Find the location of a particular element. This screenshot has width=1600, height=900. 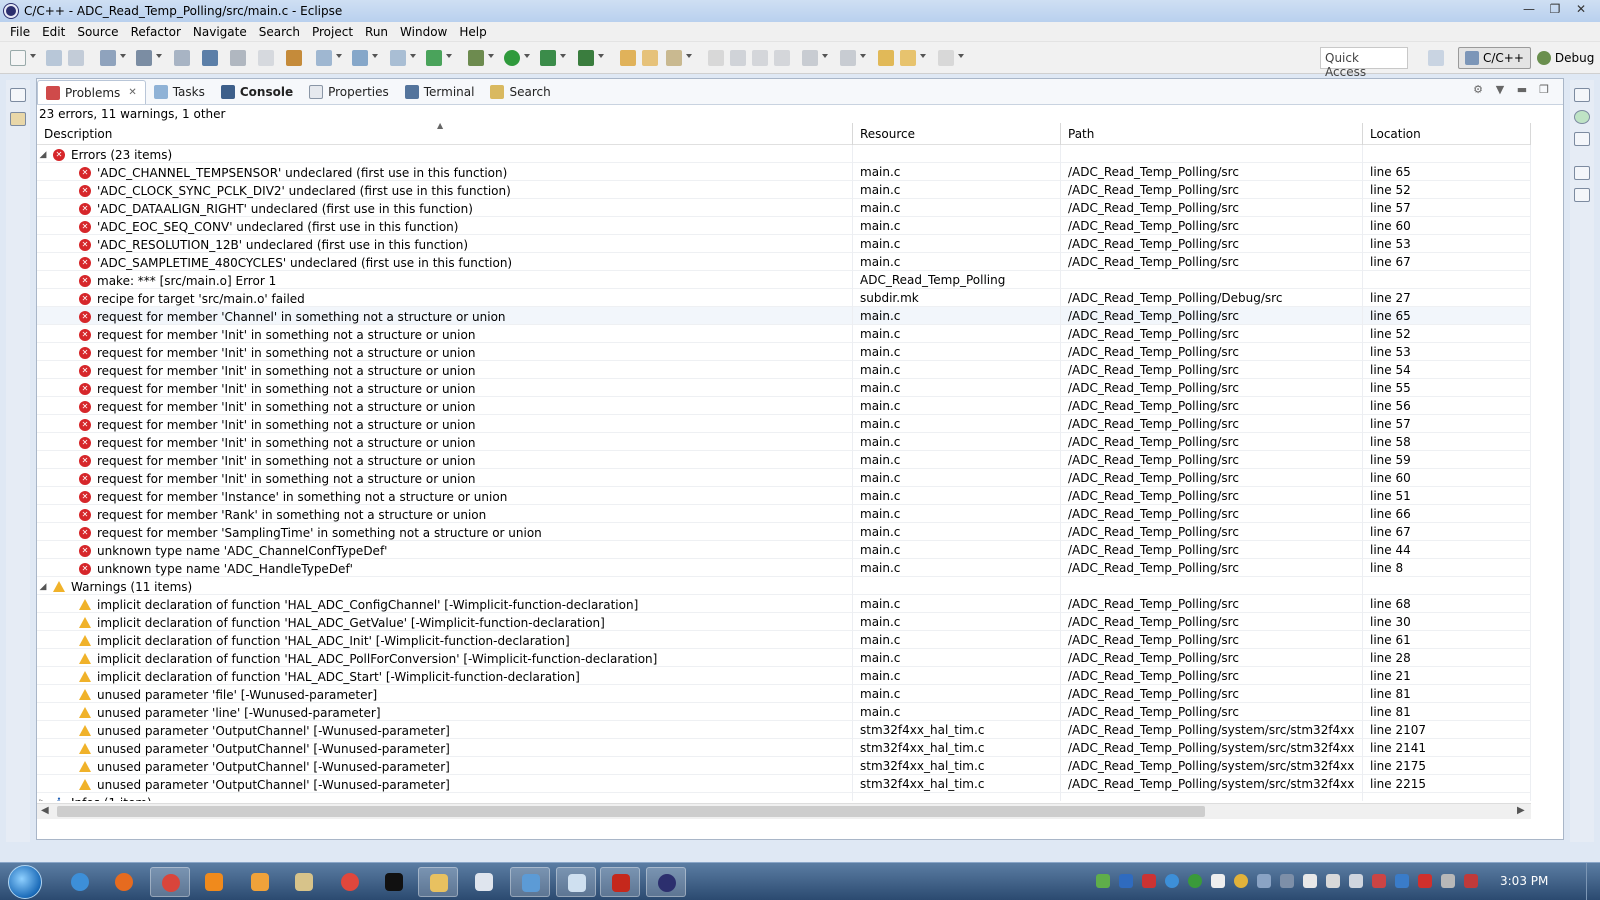

external-tools-dropdown-icon is located at coordinates (601, 56).